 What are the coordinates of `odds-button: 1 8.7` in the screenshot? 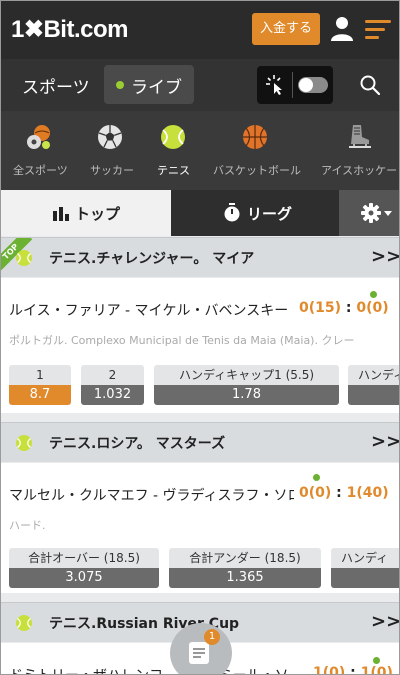 It's located at (40, 387).